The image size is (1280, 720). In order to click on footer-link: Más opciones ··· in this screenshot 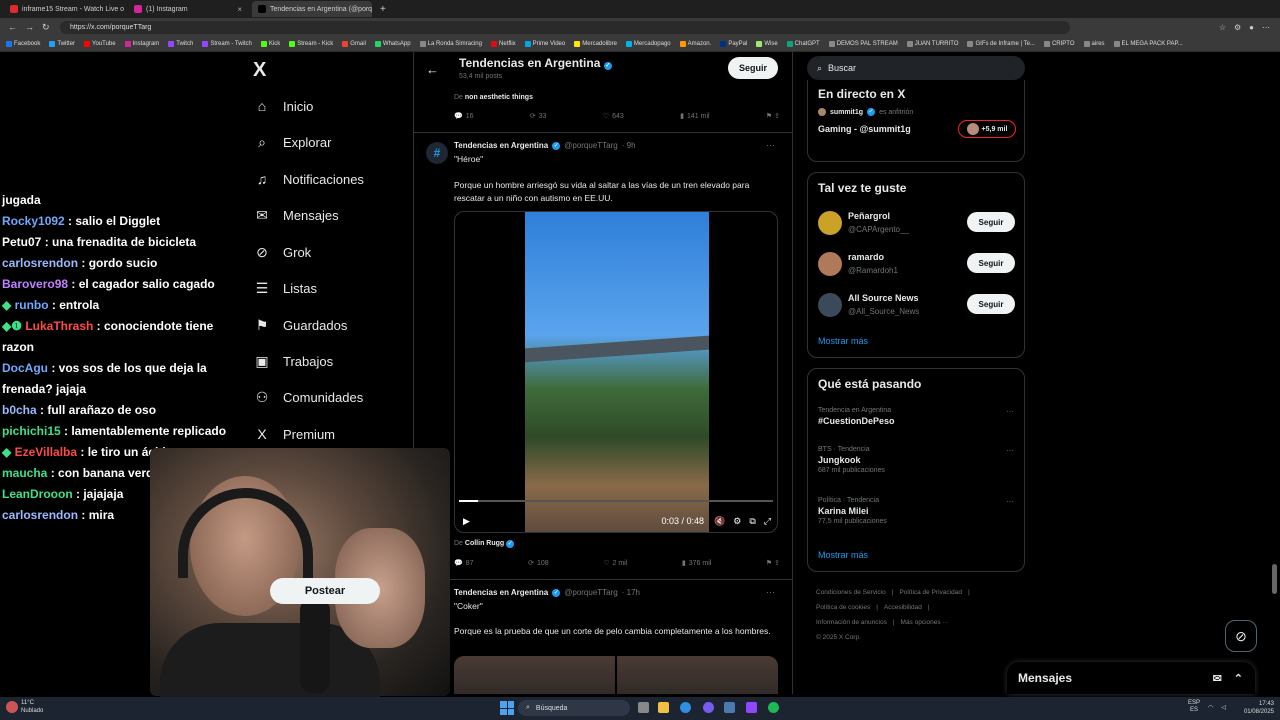, I will do `click(925, 622)`.